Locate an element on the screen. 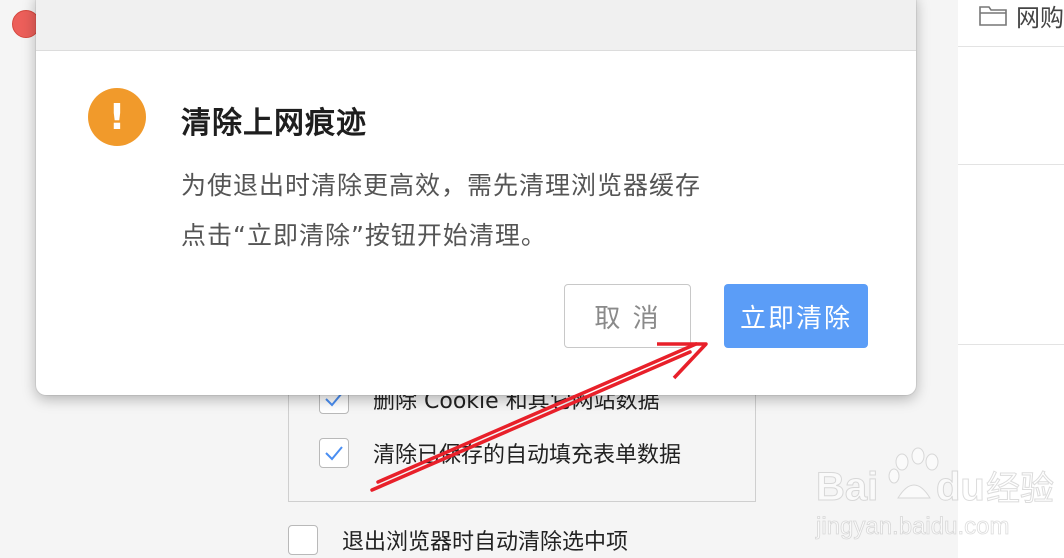 Image resolution: width=1064 pixels, height=558 pixels. folder-label: 网购 is located at coordinates (1040, 17).